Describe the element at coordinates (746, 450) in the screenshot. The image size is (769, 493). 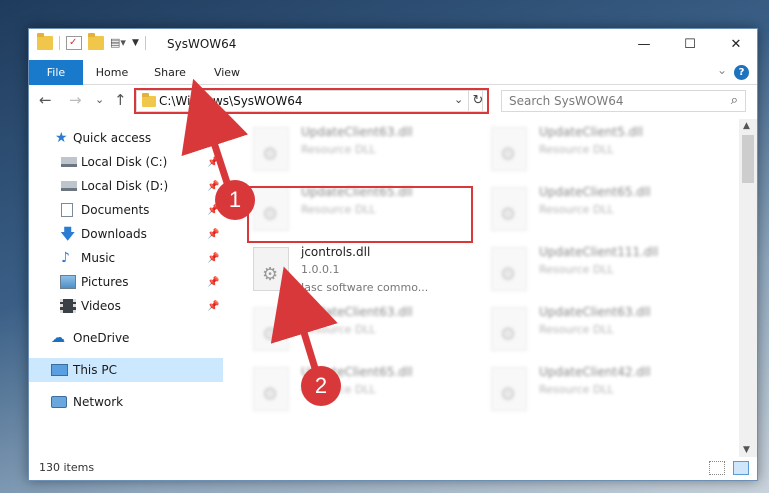
I see `scroll-down-icon: ▼` at that location.